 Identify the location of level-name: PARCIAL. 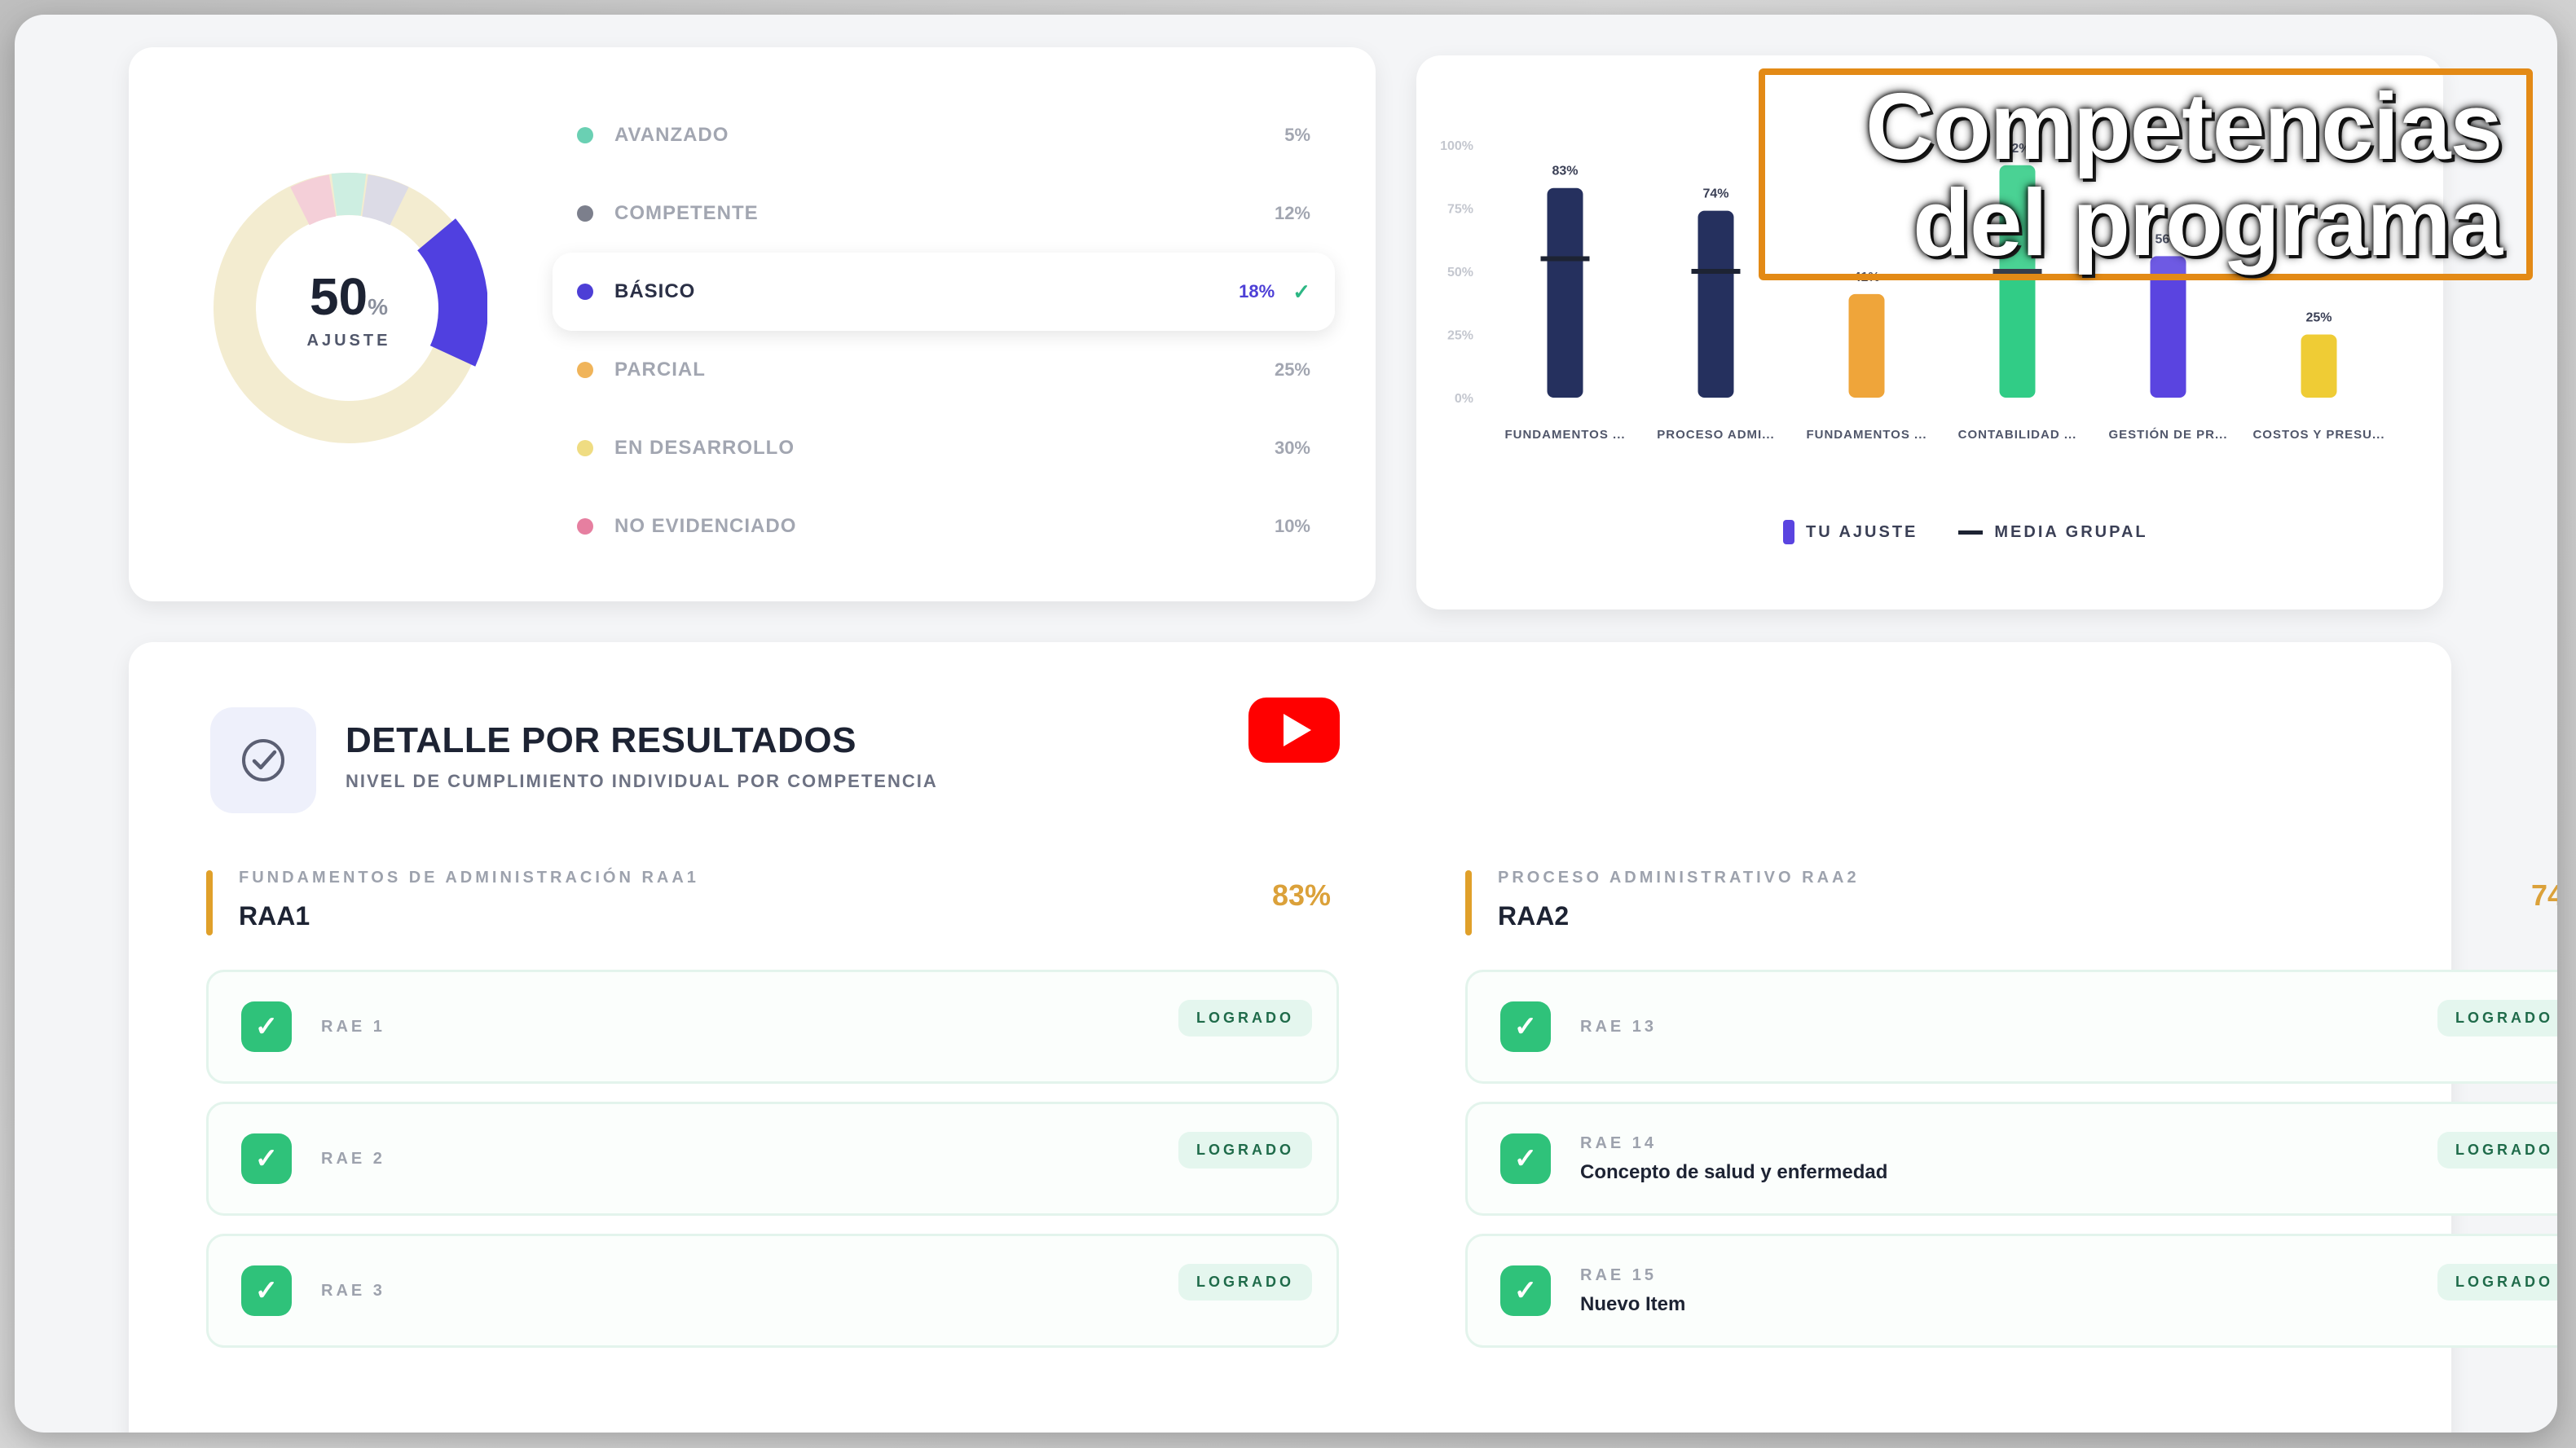
(660, 370).